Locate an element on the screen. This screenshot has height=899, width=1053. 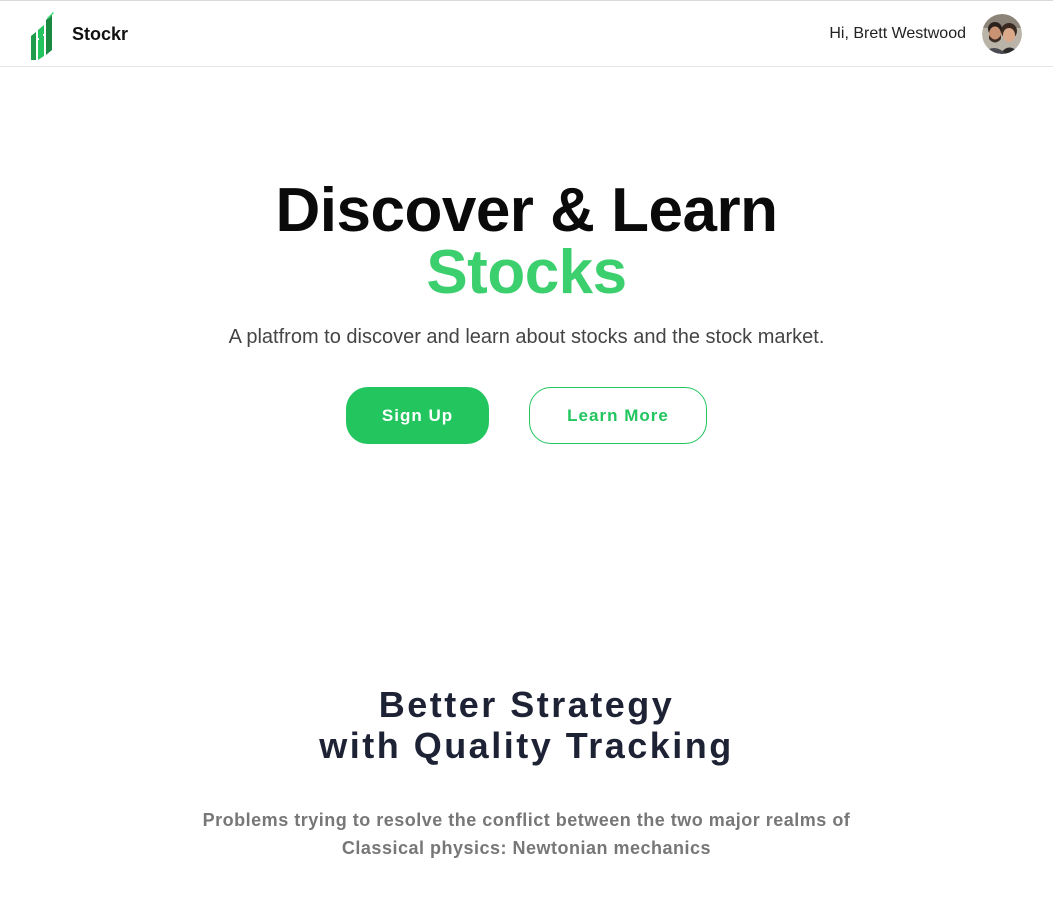
brand-link: Stockr is located at coordinates (78, 34).